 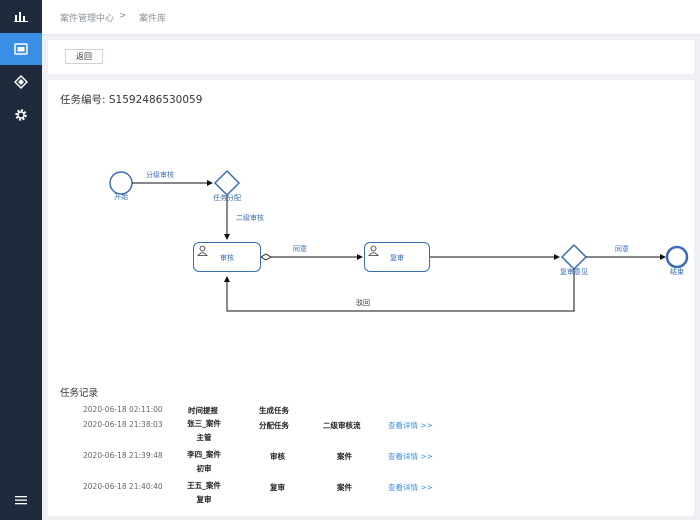 I want to click on gateway-review-opinion-label: 复审意见, so click(x=574, y=272).